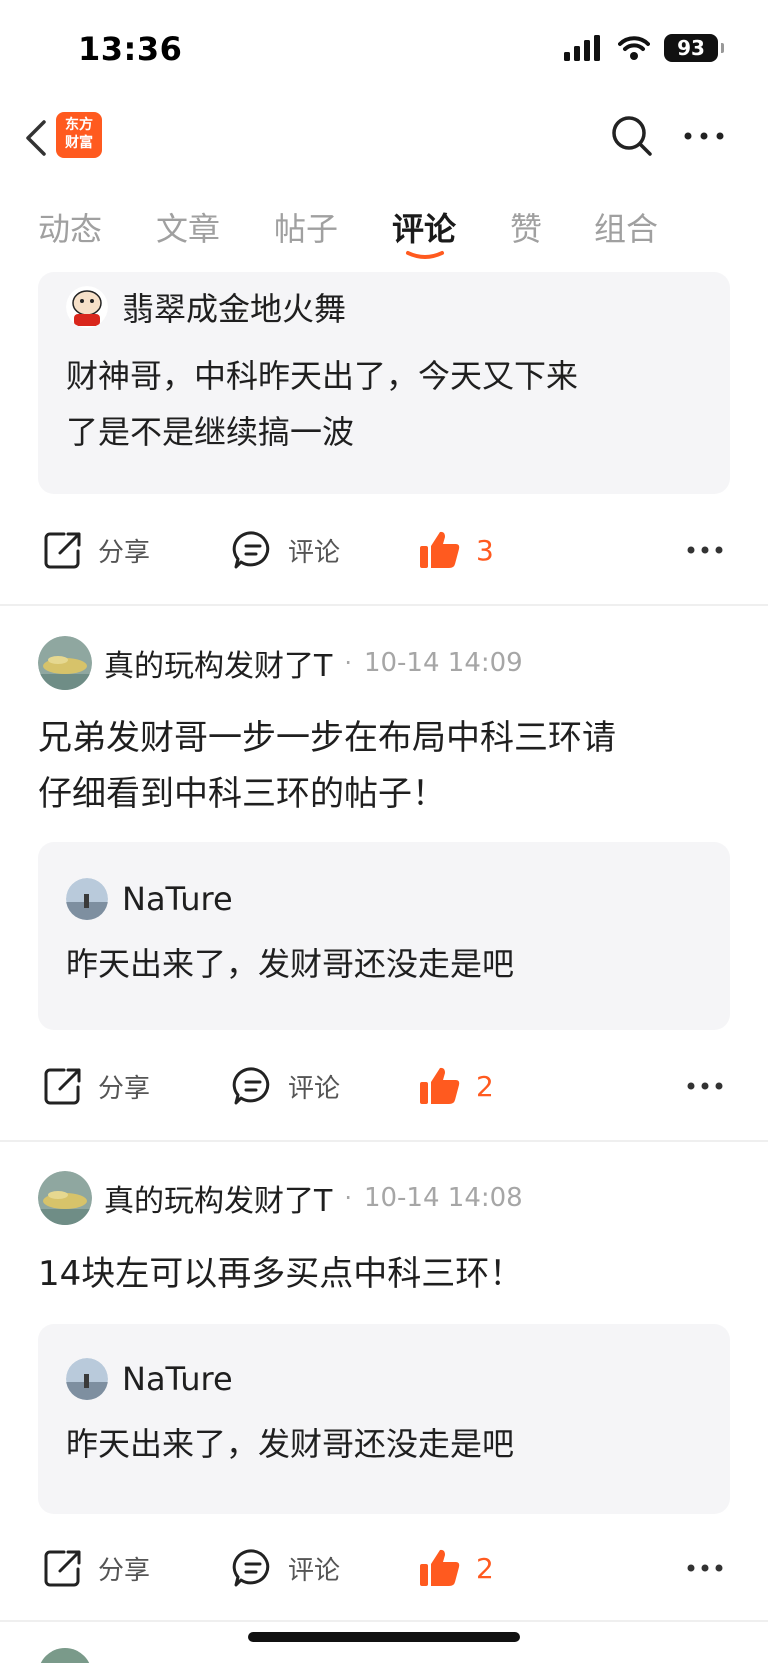 Image resolution: width=768 pixels, height=1663 pixels. Describe the element at coordinates (242, 794) in the screenshot. I see `post-text-line: 仔细看到中科三环的帖子！` at that location.